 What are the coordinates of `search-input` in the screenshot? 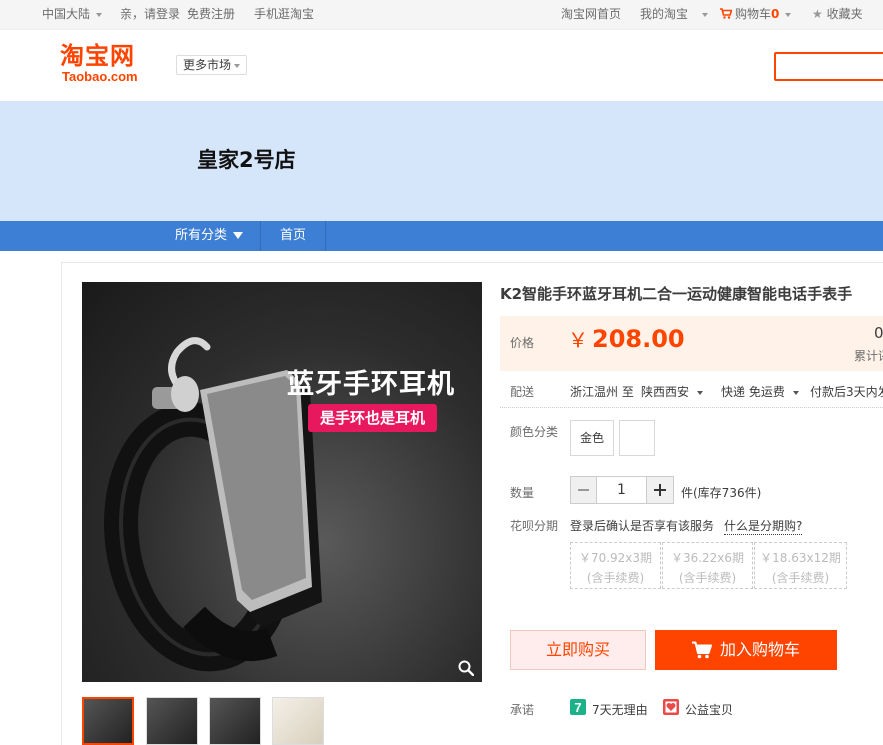 It's located at (828, 66).